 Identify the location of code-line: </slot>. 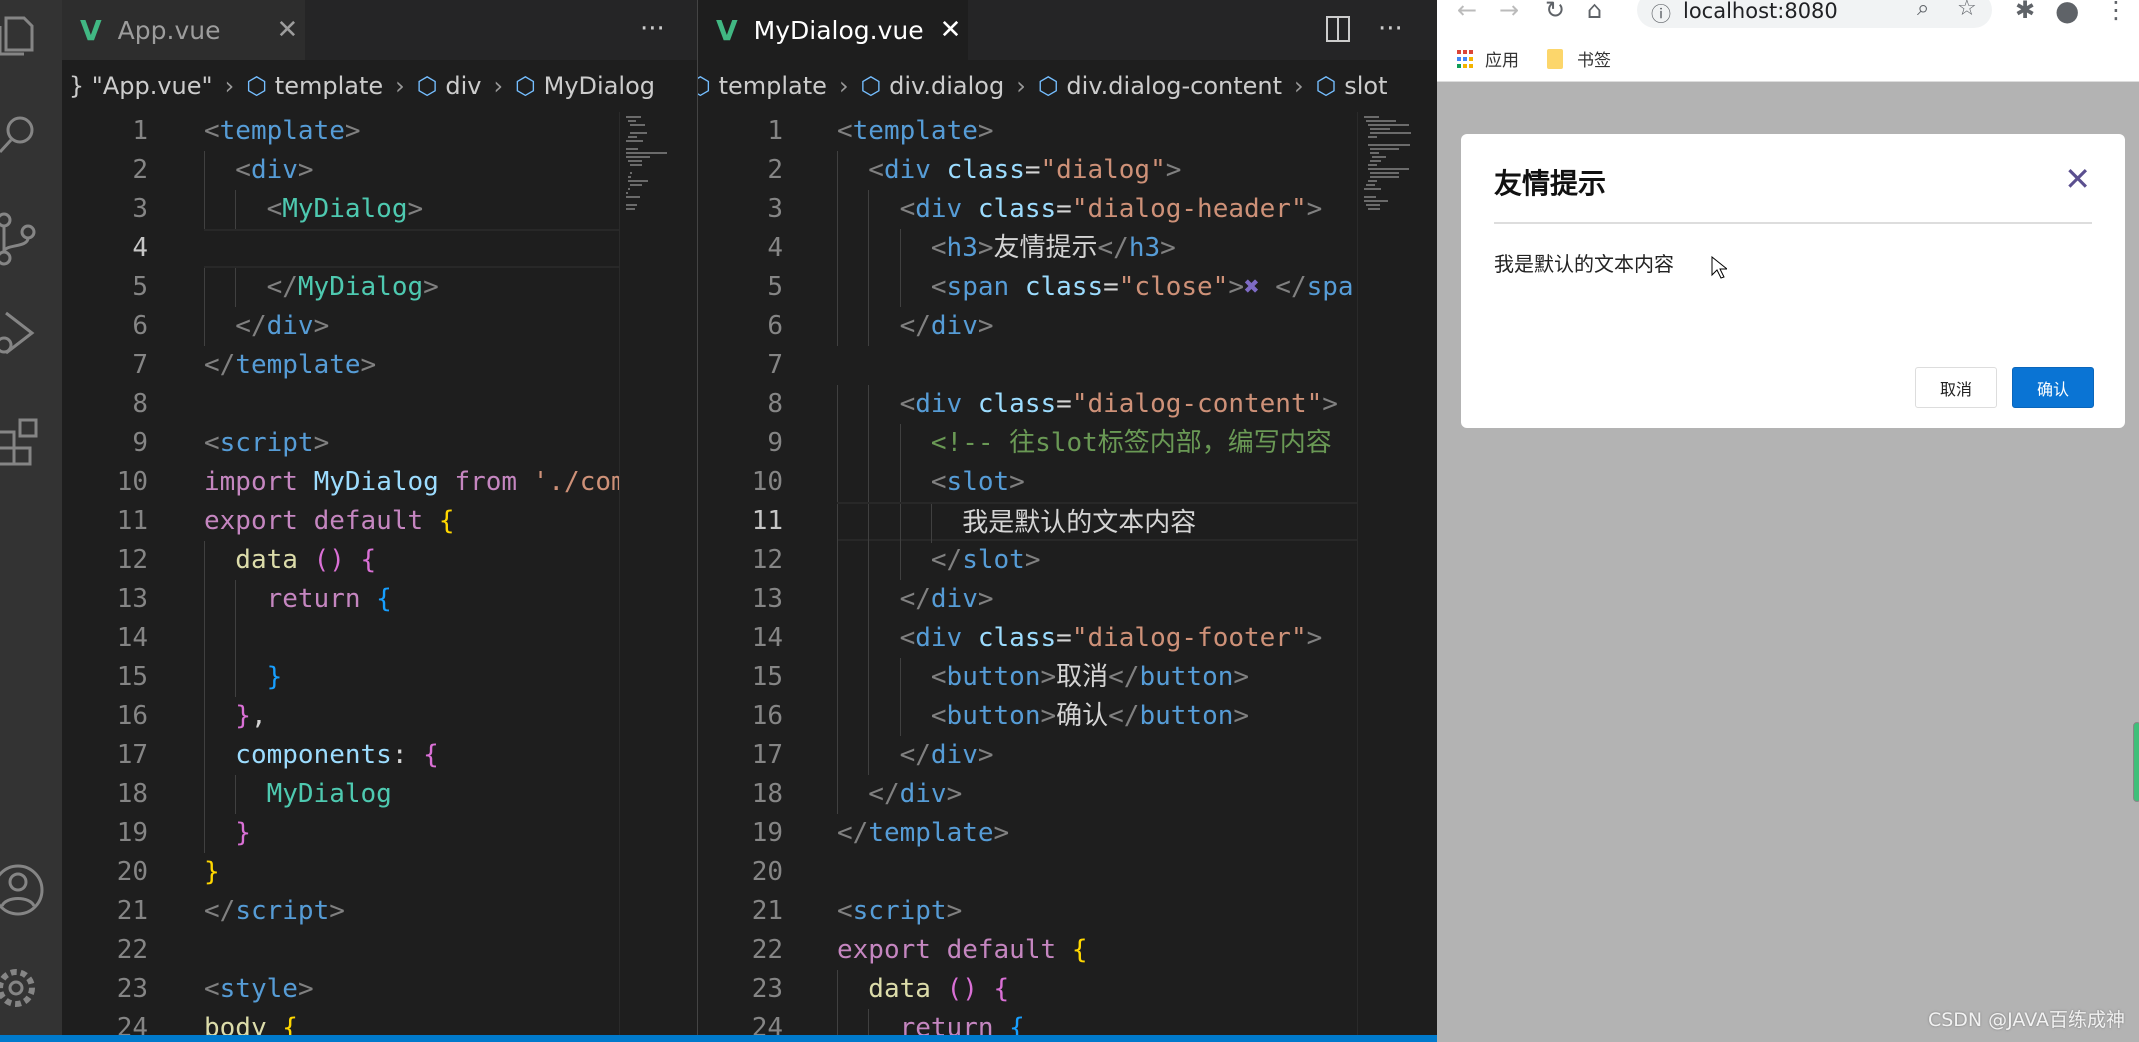
(1097, 560).